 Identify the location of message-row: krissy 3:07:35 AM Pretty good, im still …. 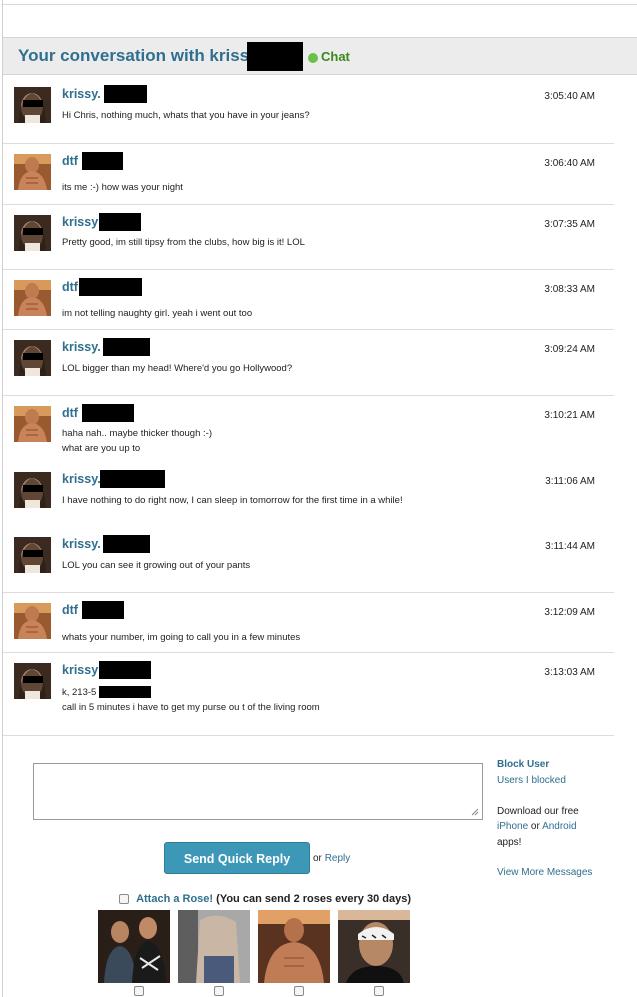
(308, 237).